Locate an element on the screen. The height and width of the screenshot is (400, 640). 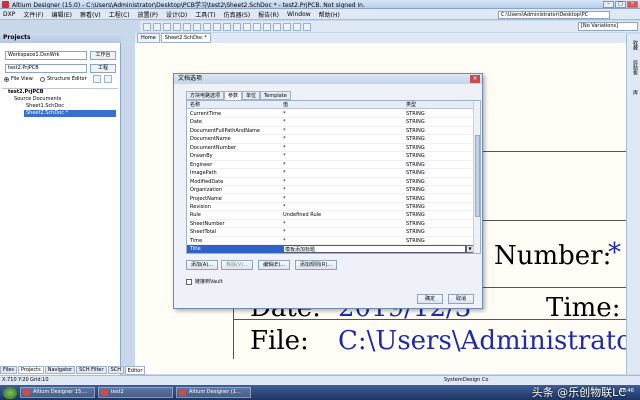
menu-simulator: 仿真器(S) is located at coordinates (237, 14).